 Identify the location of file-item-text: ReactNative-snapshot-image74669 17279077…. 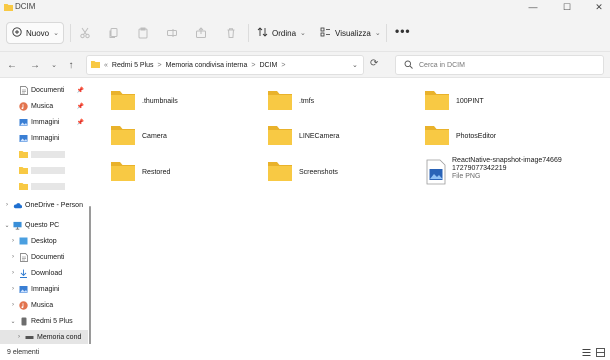
(507, 168).